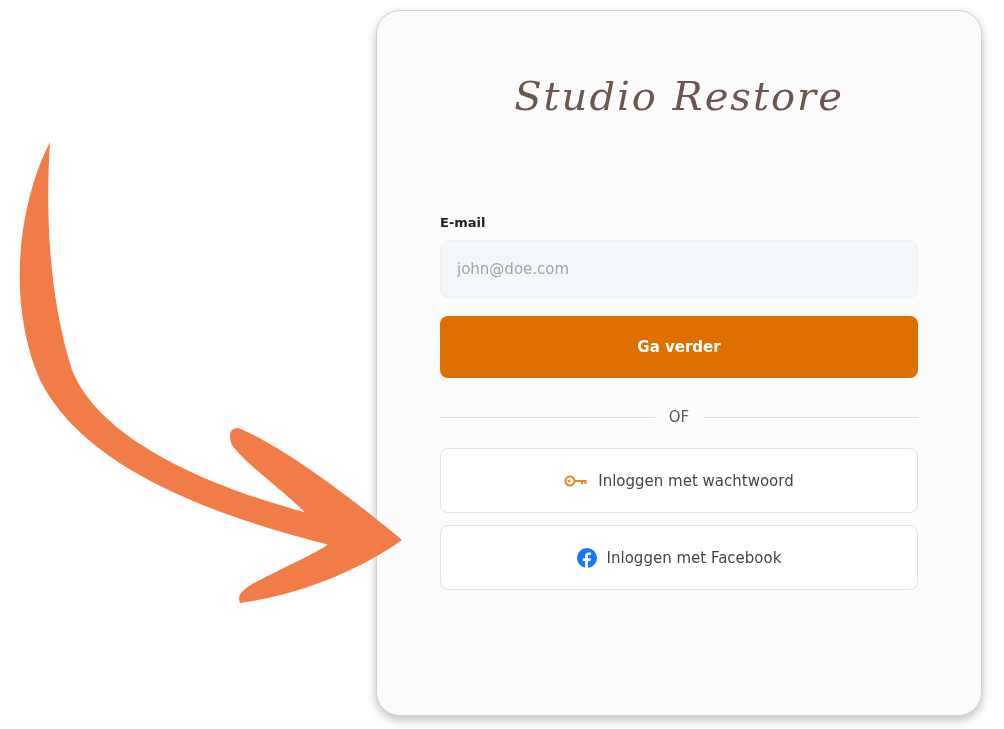 The height and width of the screenshot is (729, 1004). I want to click on password-login-button: Inloggen met wachtwoord, so click(679, 480).